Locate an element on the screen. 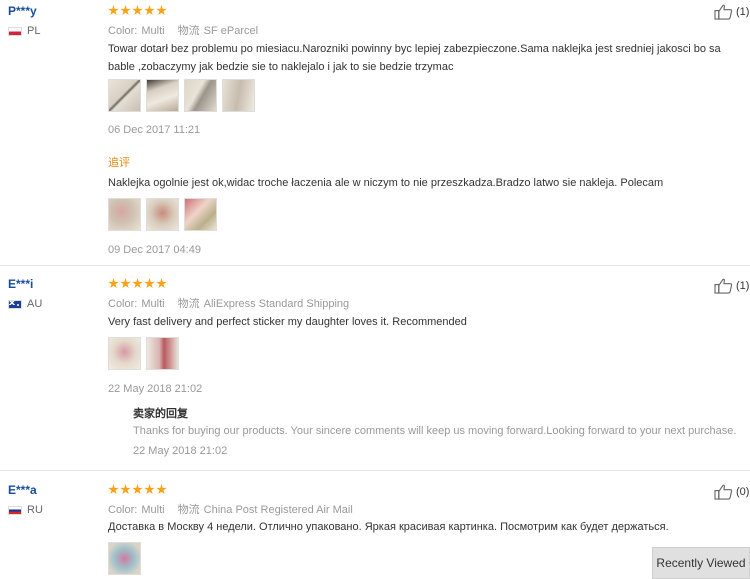  shipping-value: China Post Registered Air Mail is located at coordinates (278, 510).